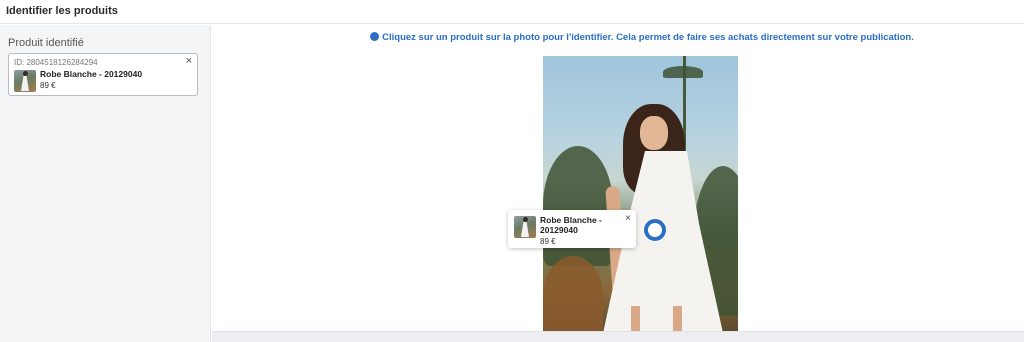  Describe the element at coordinates (46, 43) in the screenshot. I see `identified-product-heading: Produit identifié` at that location.